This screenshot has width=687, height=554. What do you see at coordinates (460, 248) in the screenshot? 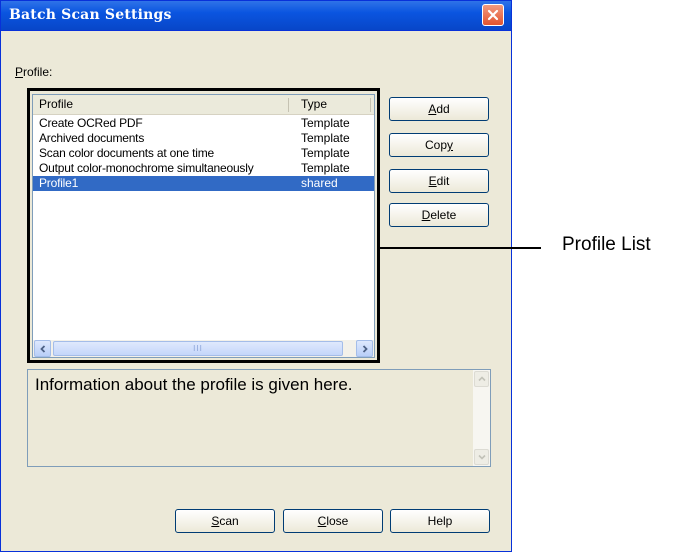
I see `callout-line` at bounding box center [460, 248].